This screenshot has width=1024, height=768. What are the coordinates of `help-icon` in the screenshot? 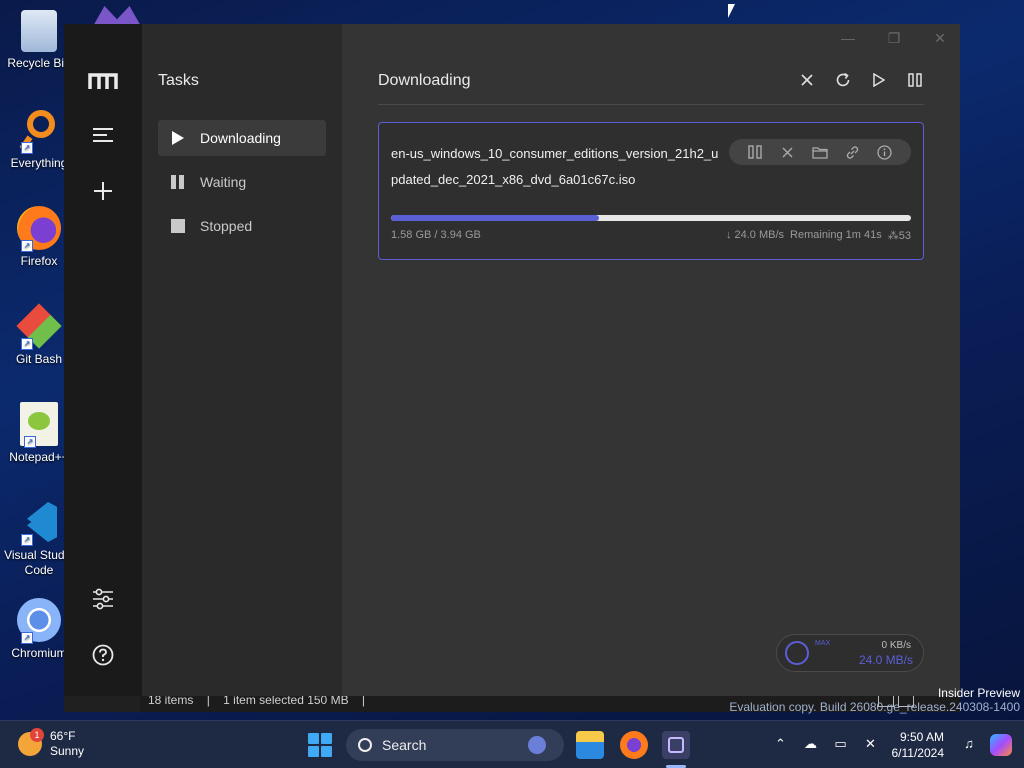 It's located at (103, 655).